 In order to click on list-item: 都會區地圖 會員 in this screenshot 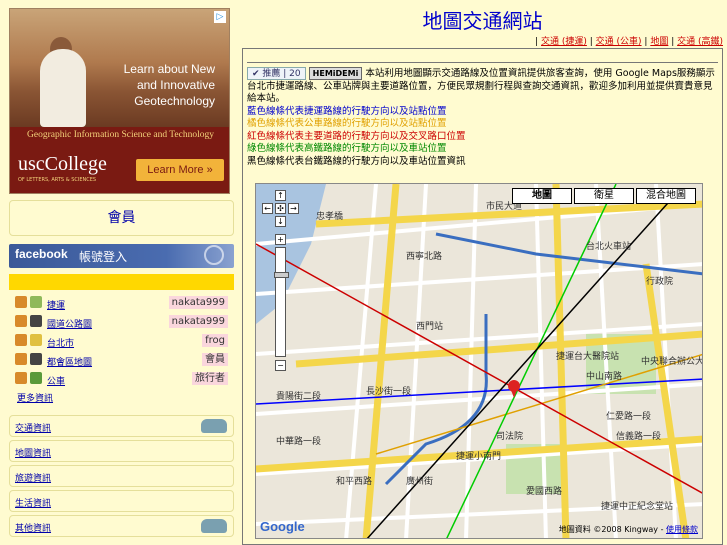, I will do `click(121, 360)`.